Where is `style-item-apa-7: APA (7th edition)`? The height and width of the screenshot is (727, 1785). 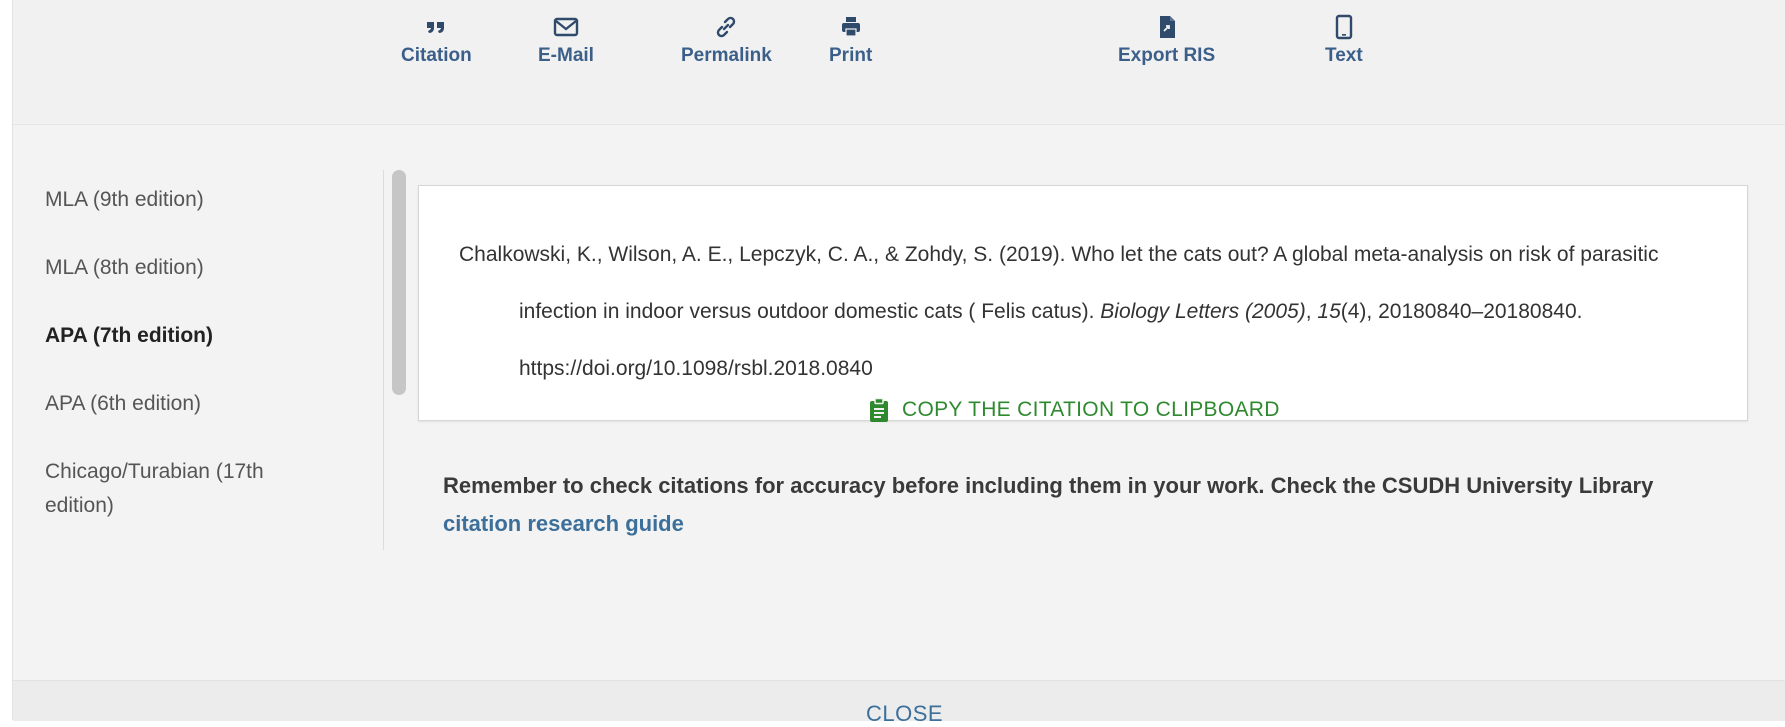
style-item-apa-7: APA (7th edition) is located at coordinates (190, 336).